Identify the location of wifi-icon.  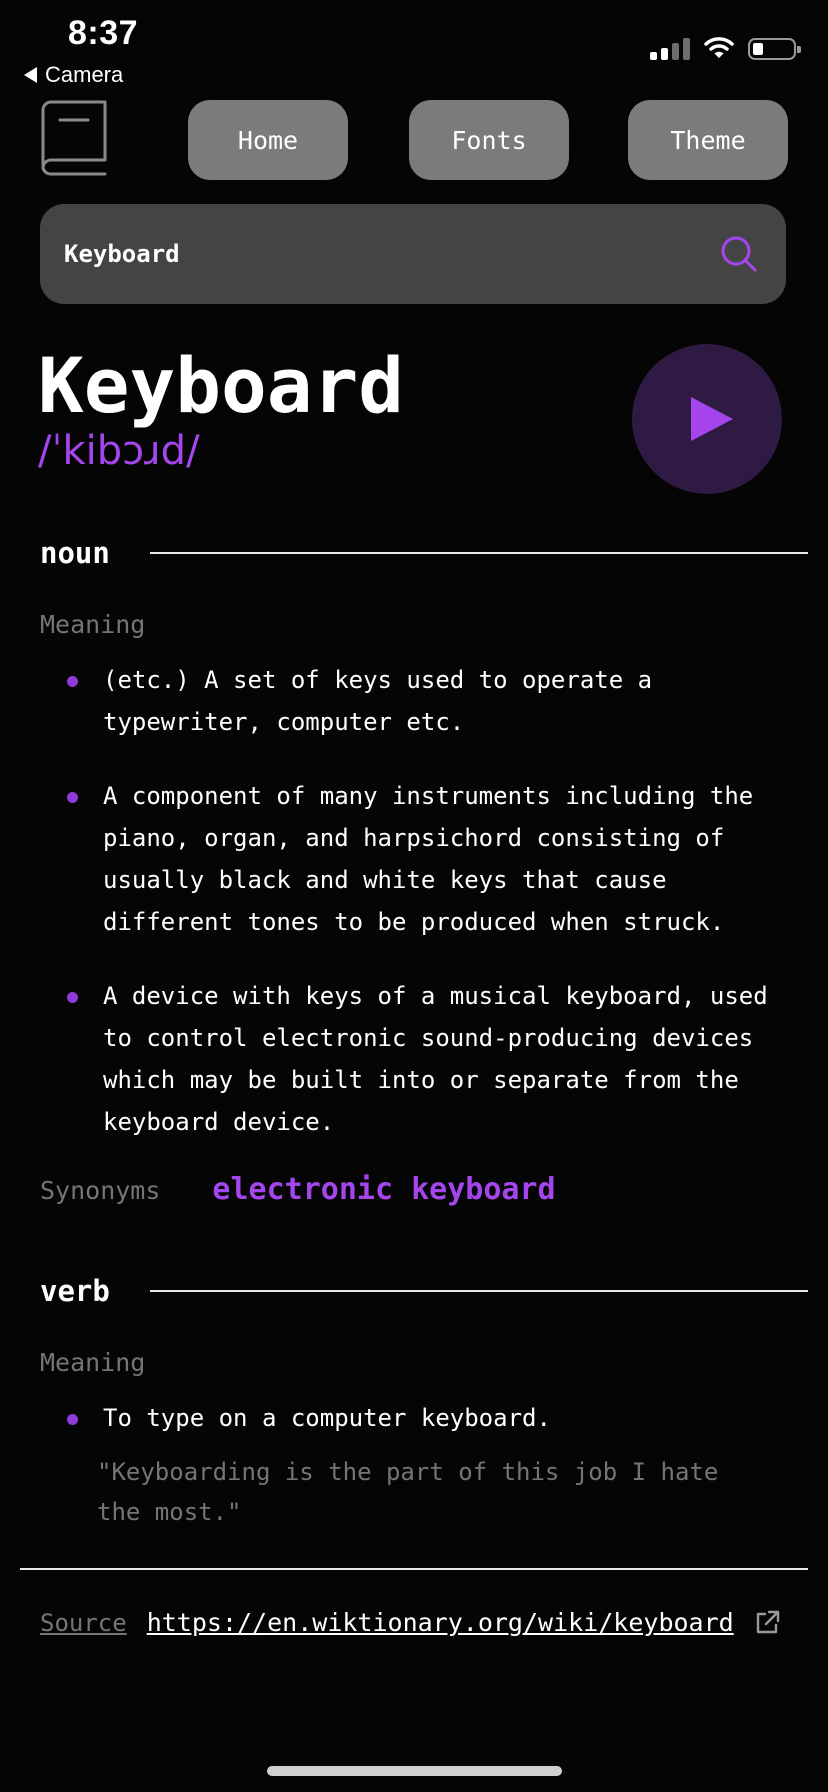
(719, 47).